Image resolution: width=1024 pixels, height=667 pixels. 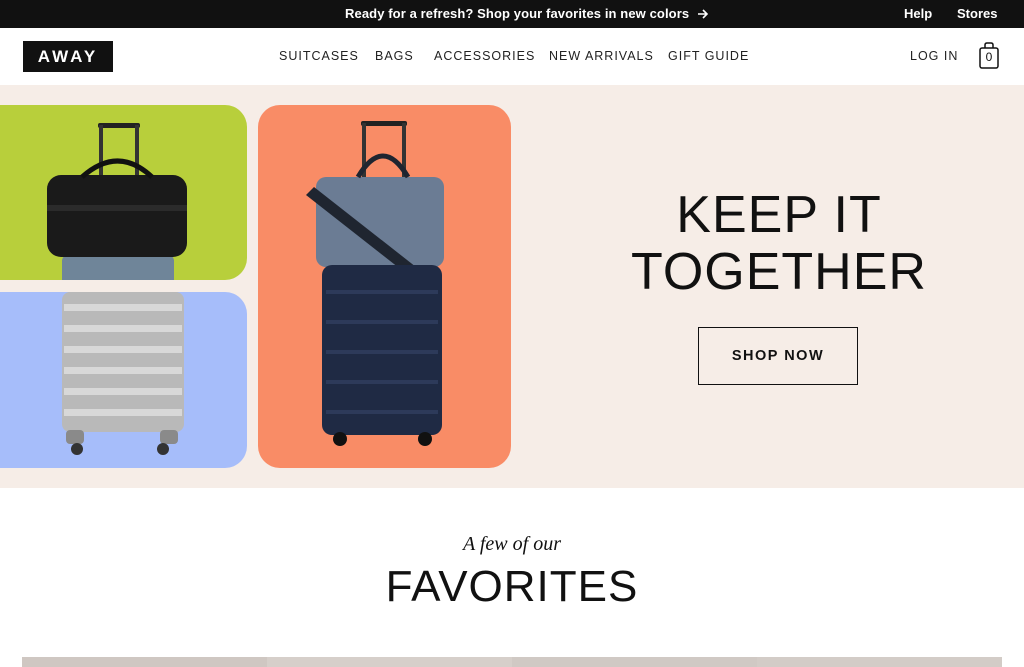 I want to click on aluminum-suitcase-image, so click(x=123, y=380).